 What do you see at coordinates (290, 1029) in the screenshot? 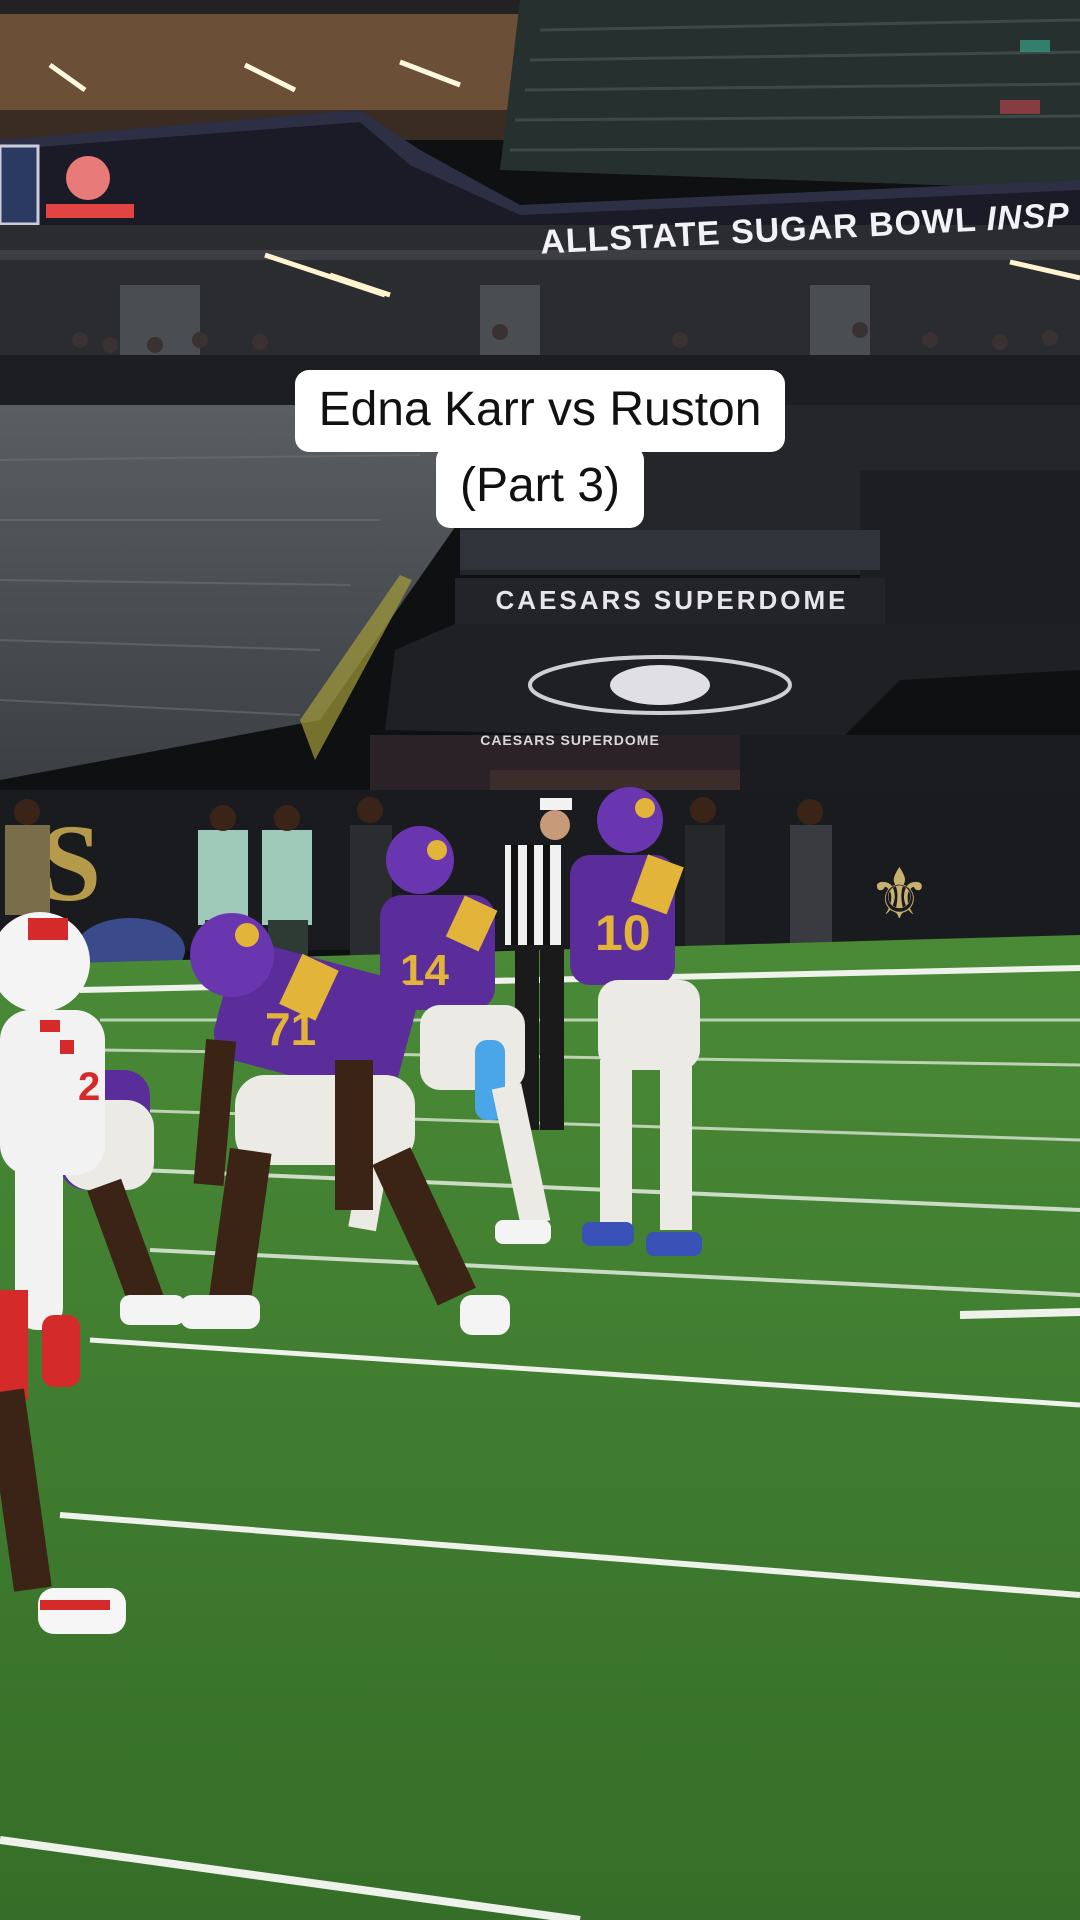
I see `lineman-number: 71` at bounding box center [290, 1029].